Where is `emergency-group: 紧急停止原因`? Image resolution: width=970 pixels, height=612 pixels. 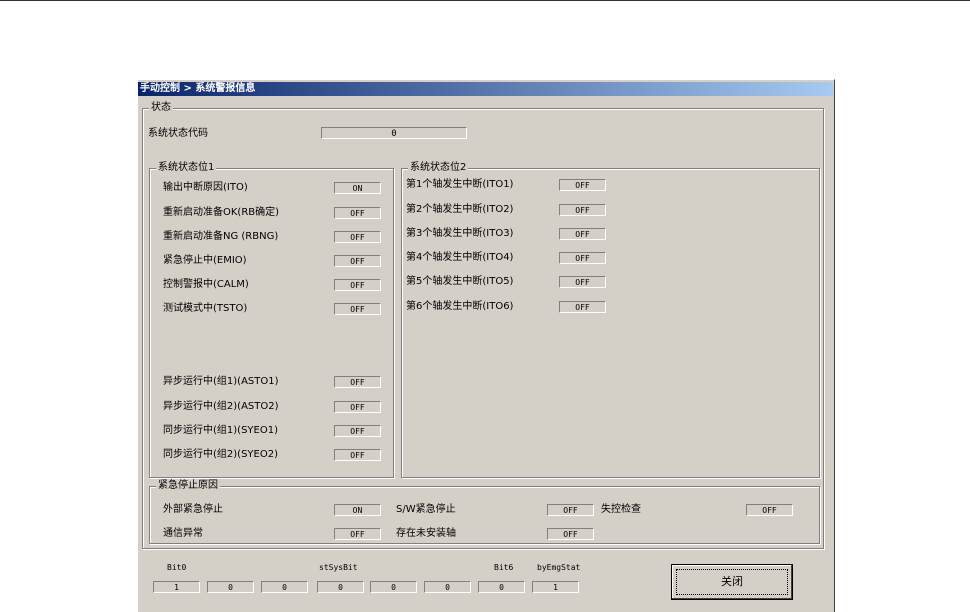
emergency-group: 紧急停止原因 is located at coordinates (484, 512).